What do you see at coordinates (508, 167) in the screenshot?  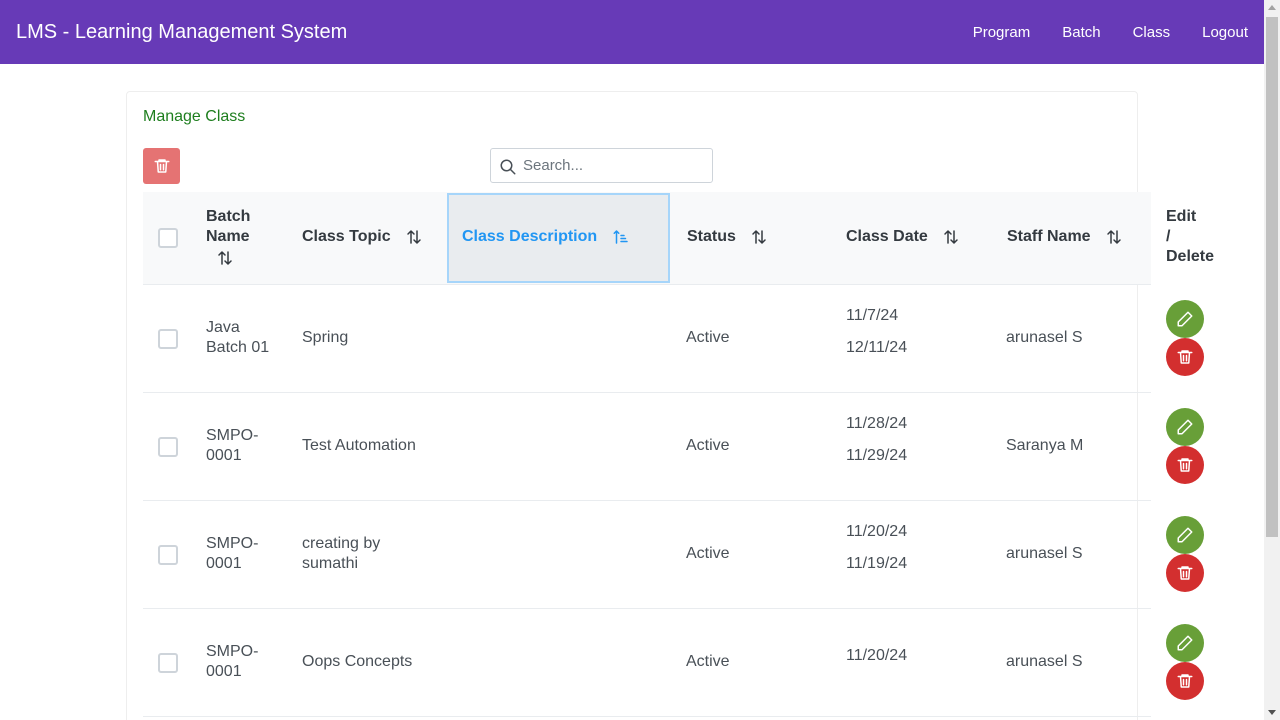 I see `search-icon` at bounding box center [508, 167].